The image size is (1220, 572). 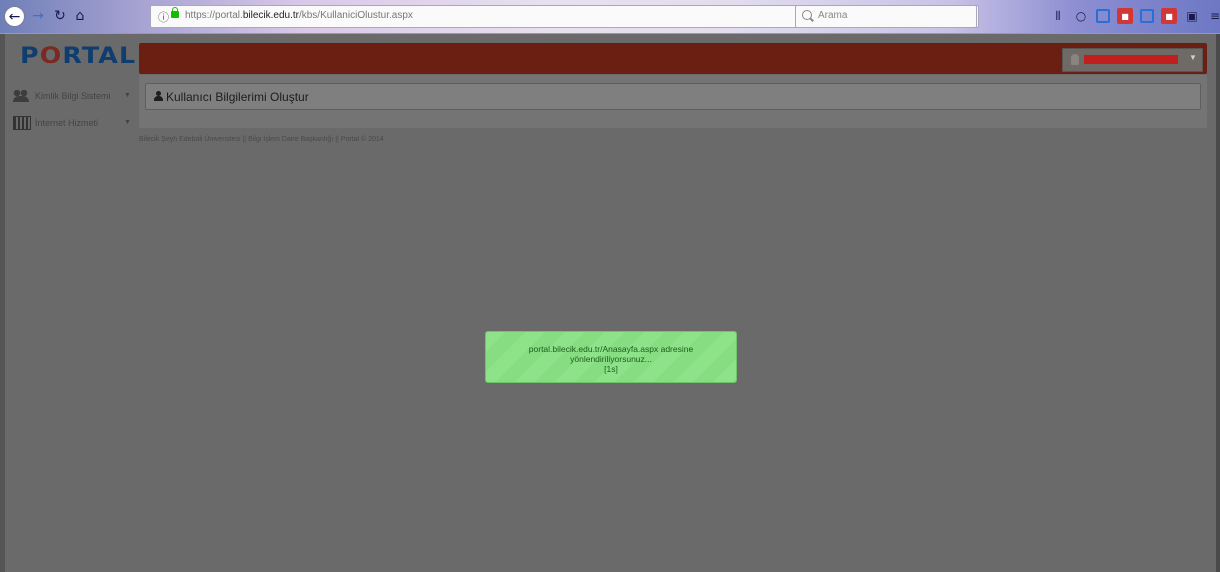 I want to click on panel-icon: ▣, so click(x=1192, y=16).